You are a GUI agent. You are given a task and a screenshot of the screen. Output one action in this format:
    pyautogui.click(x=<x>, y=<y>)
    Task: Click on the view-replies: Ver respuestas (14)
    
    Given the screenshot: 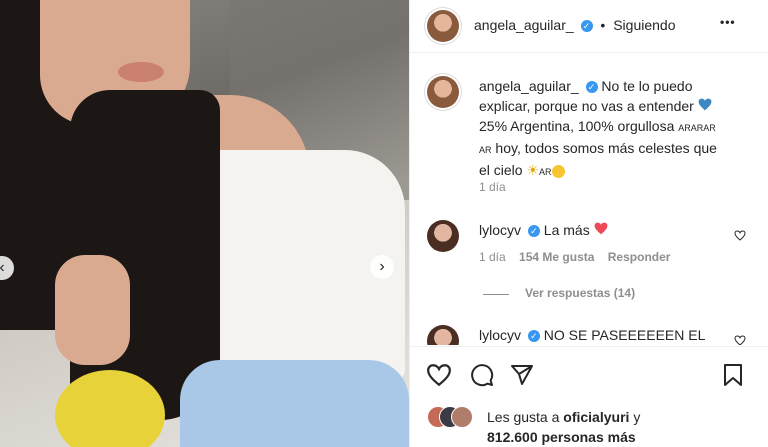 What is the action you would take?
    pyautogui.click(x=589, y=294)
    